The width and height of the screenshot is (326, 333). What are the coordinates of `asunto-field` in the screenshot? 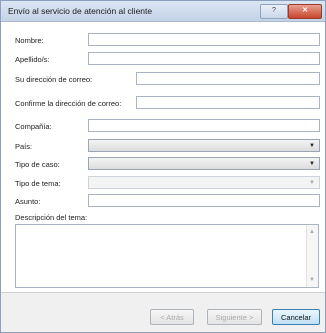 It's located at (204, 200).